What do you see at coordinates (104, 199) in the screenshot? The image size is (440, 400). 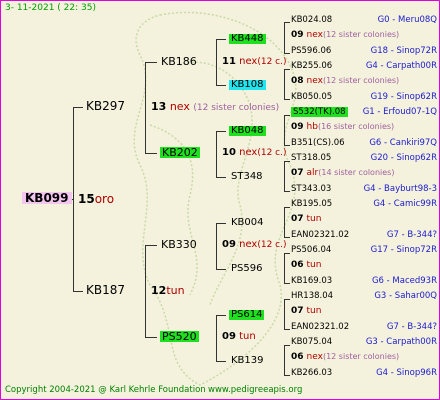 I see `root-colonies: oro` at bounding box center [104, 199].